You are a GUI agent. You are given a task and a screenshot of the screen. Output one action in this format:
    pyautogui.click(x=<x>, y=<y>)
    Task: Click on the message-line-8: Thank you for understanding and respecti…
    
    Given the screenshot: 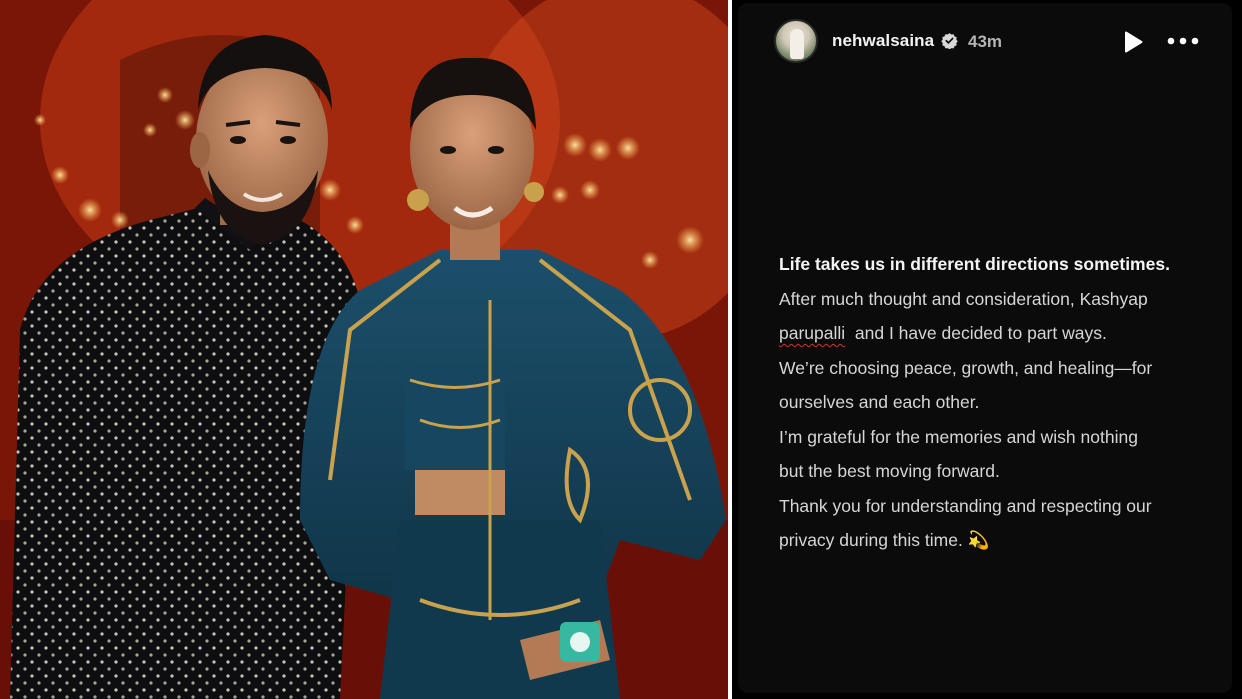 What is the action you would take?
    pyautogui.click(x=965, y=505)
    